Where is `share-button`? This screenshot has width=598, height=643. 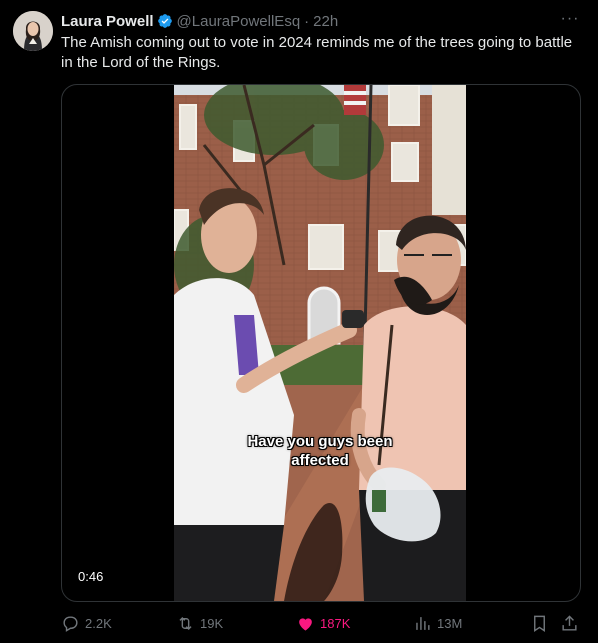 share-button is located at coordinates (572, 623).